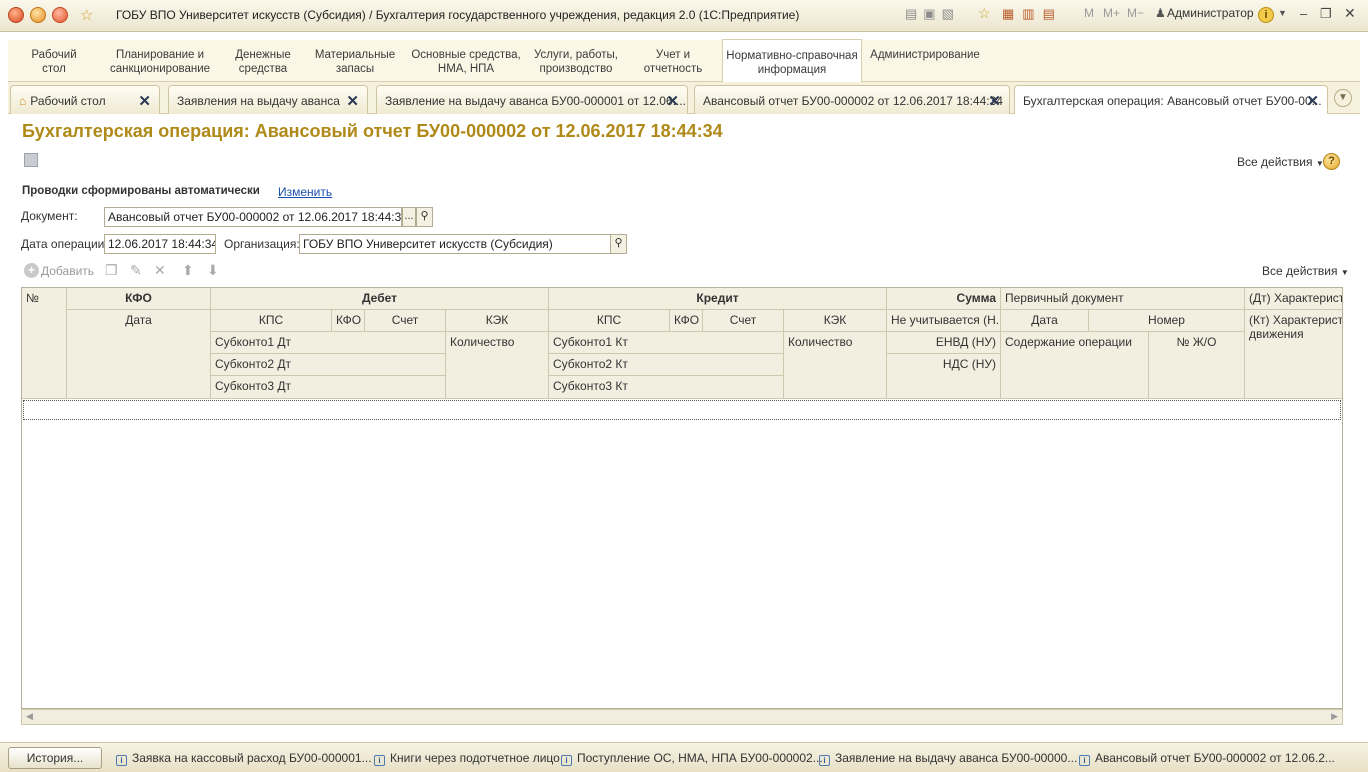 The height and width of the screenshot is (772, 1368). I want to click on forward-icon, so click(60, 15).